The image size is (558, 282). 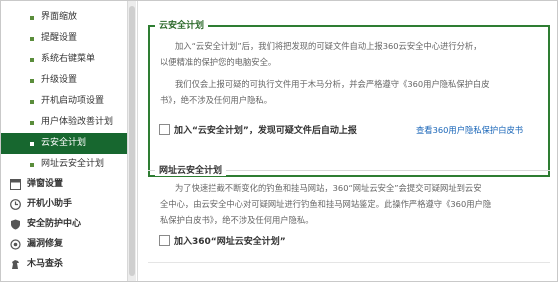 I want to click on sidebar-item-url-cloud-security: 网址云安全计划, so click(x=64, y=164).